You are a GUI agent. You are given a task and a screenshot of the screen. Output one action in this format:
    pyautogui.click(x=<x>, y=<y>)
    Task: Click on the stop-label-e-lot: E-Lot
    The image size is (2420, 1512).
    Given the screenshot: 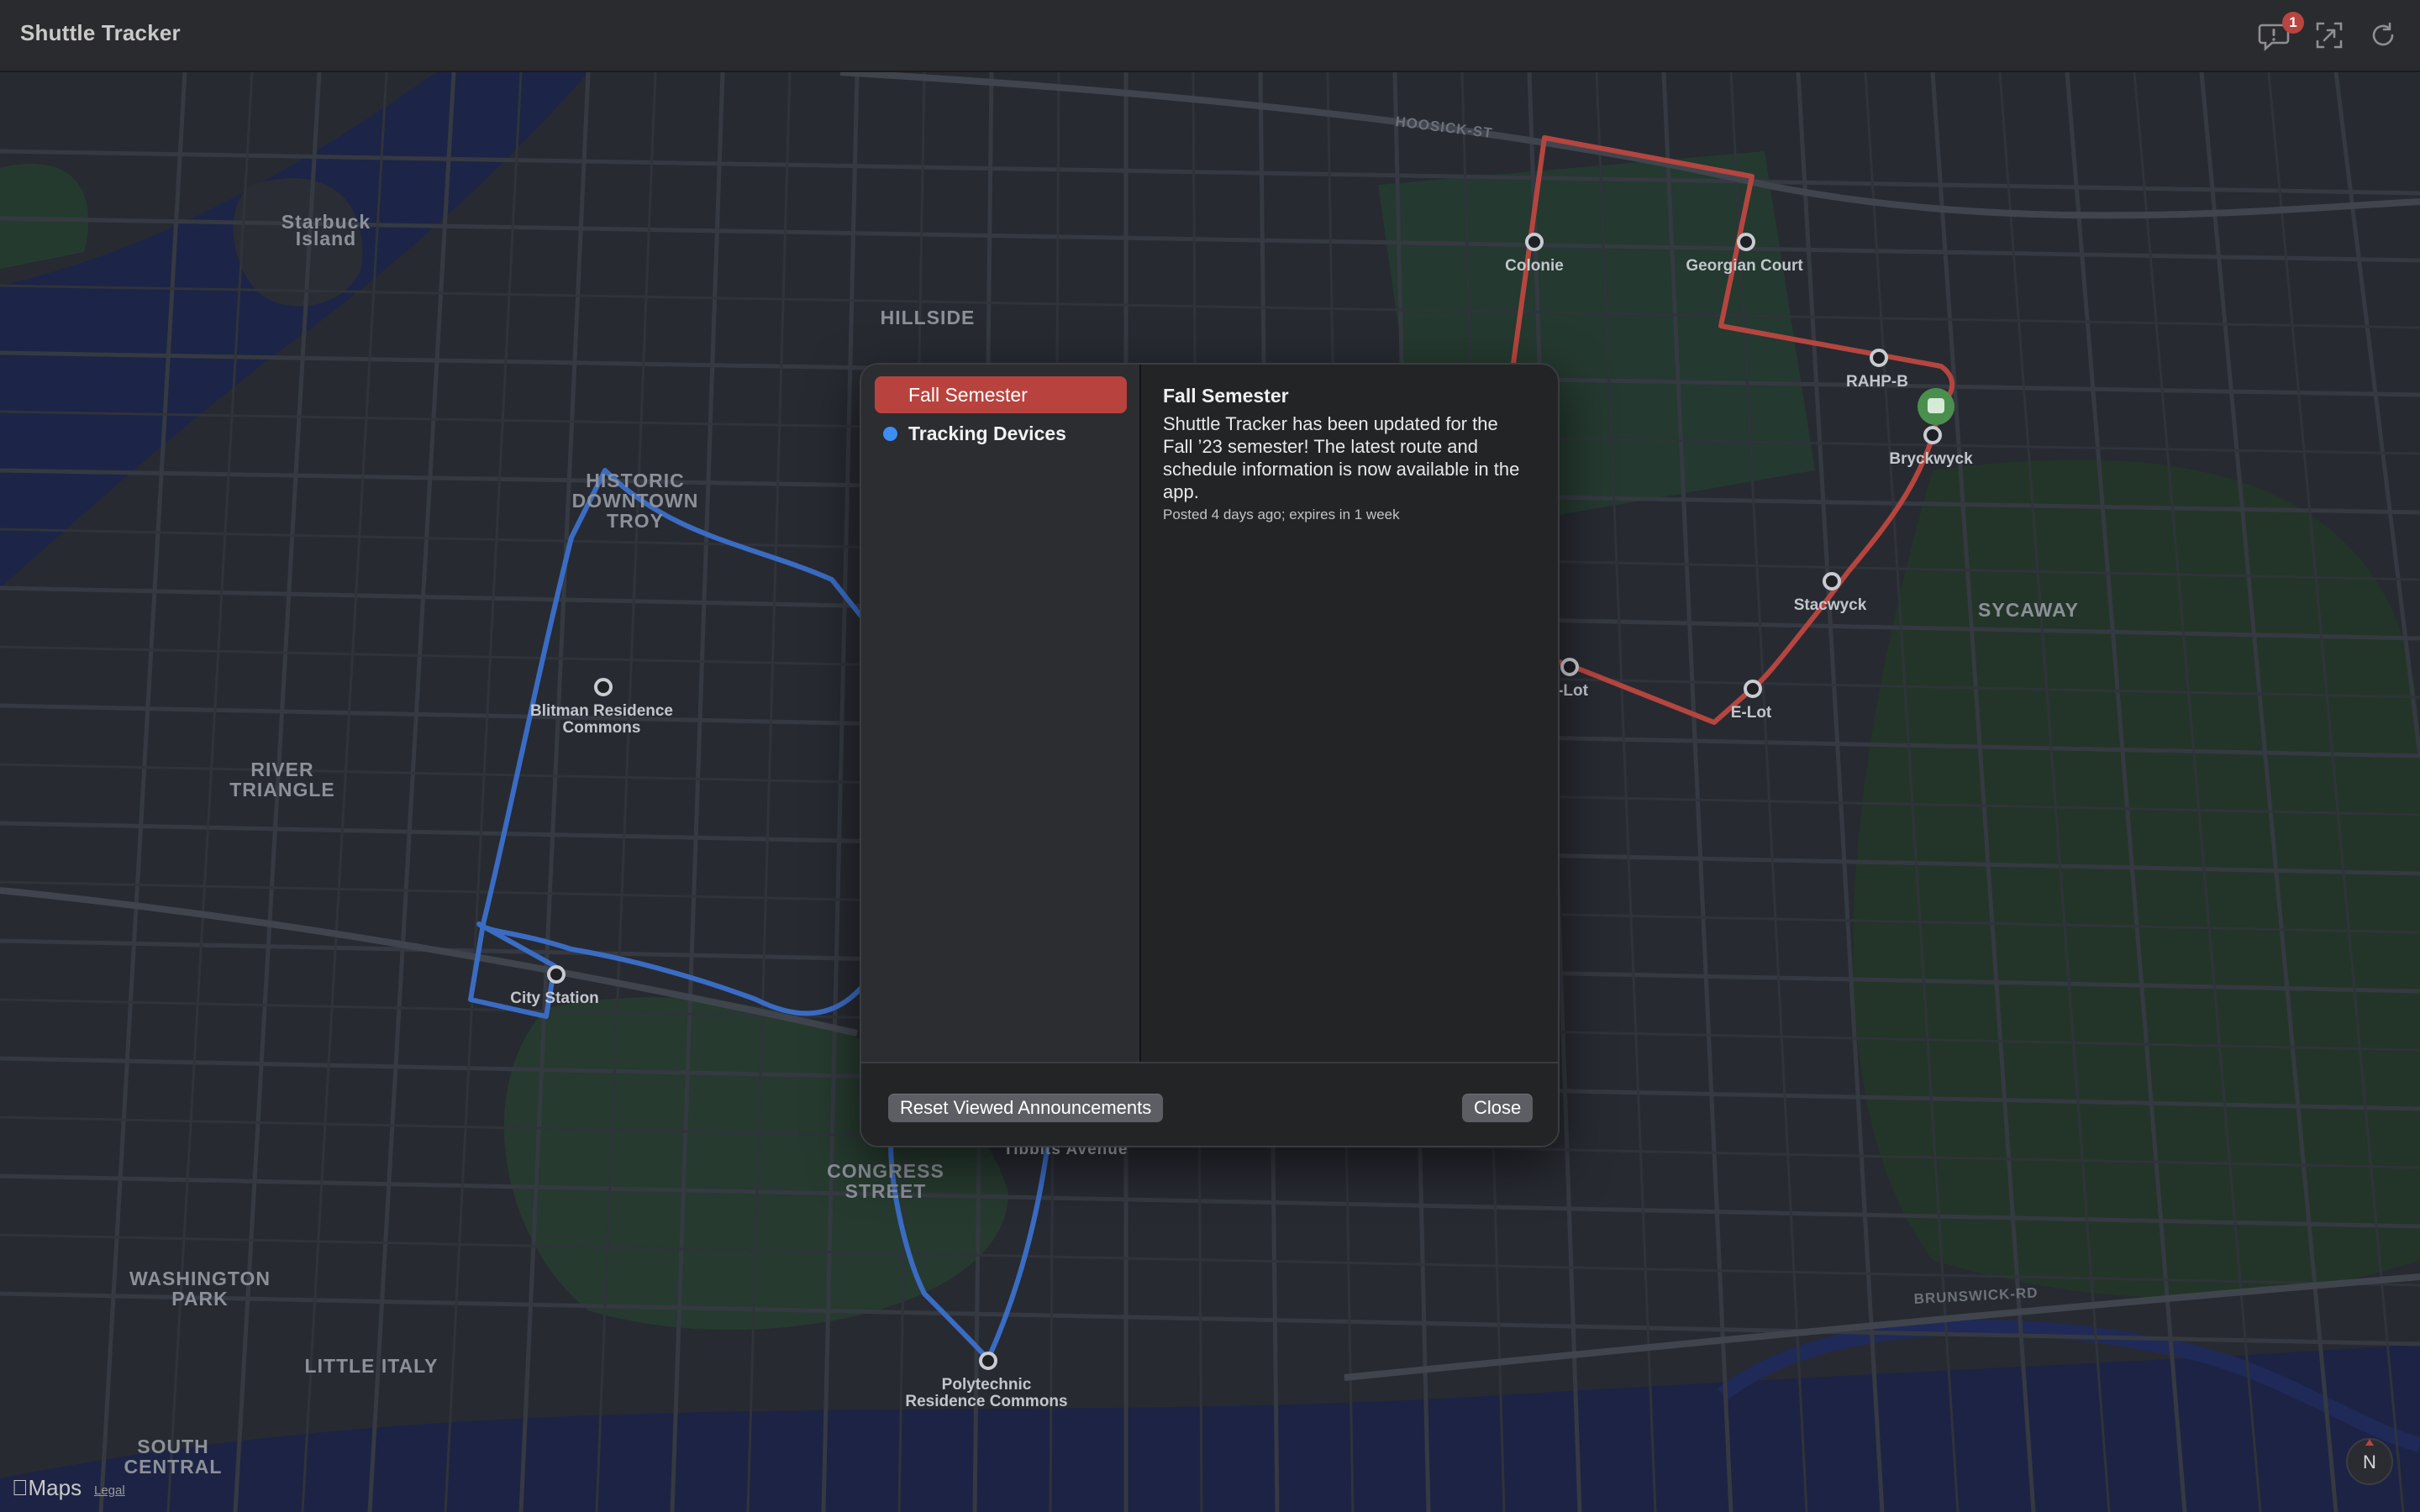 What is the action you would take?
    pyautogui.click(x=1751, y=713)
    